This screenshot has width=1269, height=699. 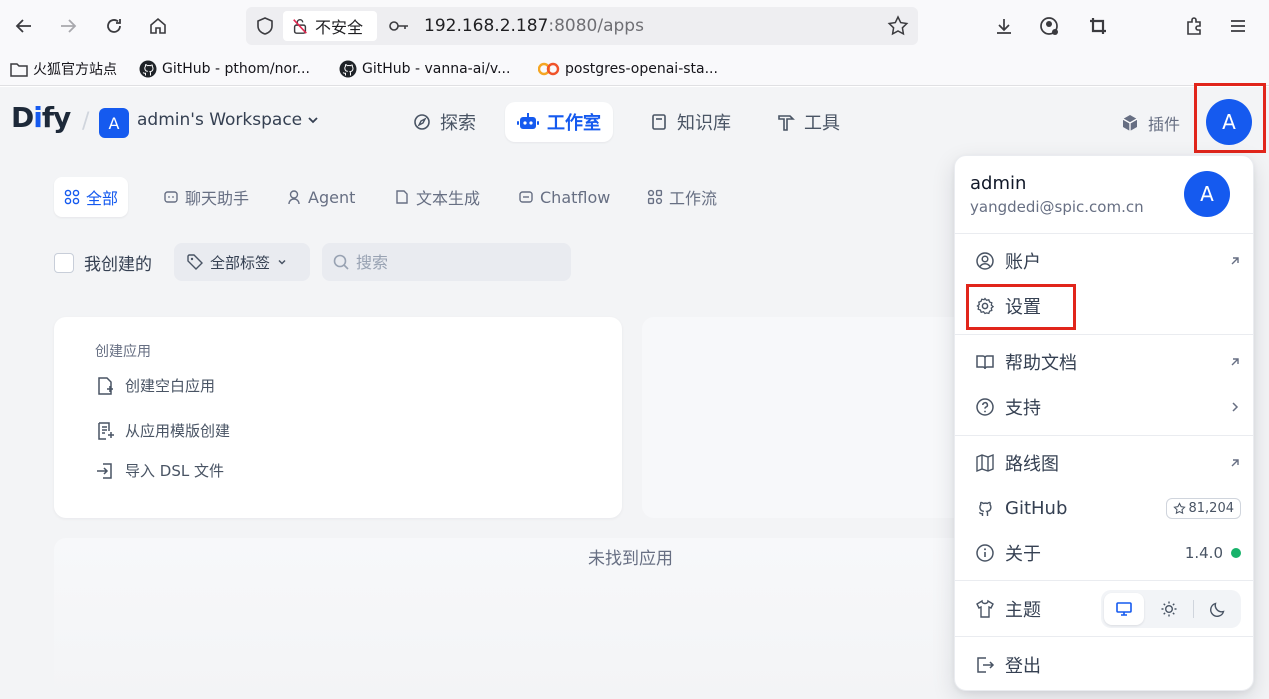 What do you see at coordinates (1004, 26) in the screenshot?
I see `downloads-button` at bounding box center [1004, 26].